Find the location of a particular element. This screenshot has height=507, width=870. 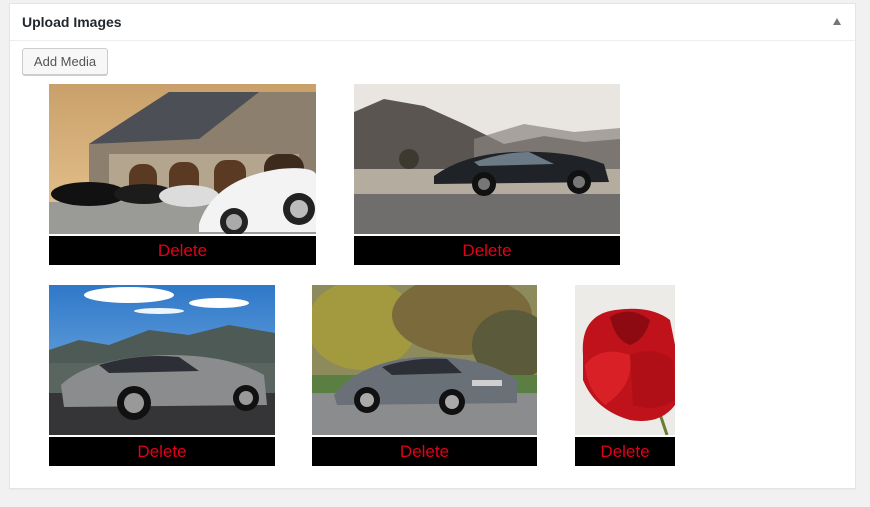

collapse-toggle-icon is located at coordinates (837, 21).